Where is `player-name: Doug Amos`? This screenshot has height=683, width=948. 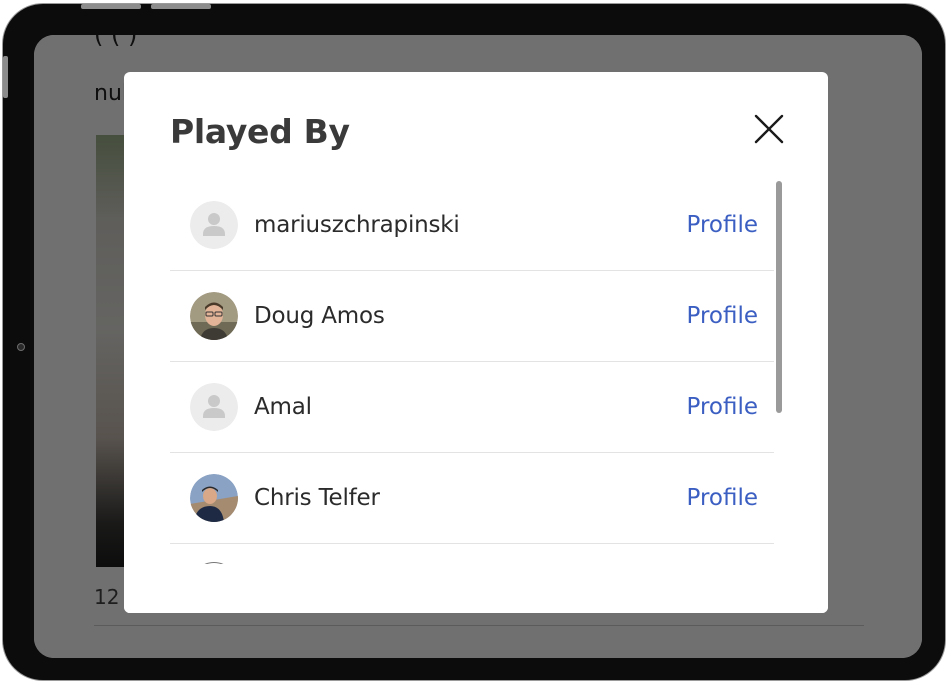
player-name: Doug Amos is located at coordinates (319, 316).